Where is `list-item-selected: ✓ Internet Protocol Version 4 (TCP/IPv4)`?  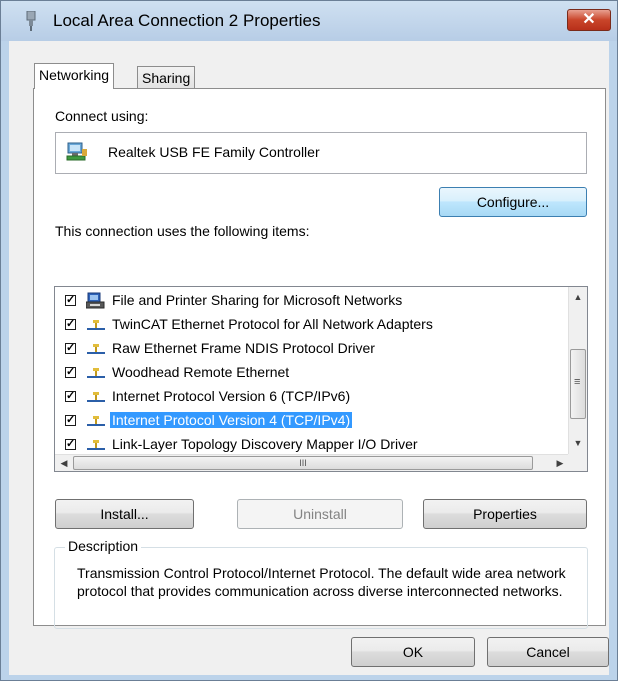 list-item-selected: ✓ Internet Protocol Version 4 (TCP/IPv4) is located at coordinates (305, 422).